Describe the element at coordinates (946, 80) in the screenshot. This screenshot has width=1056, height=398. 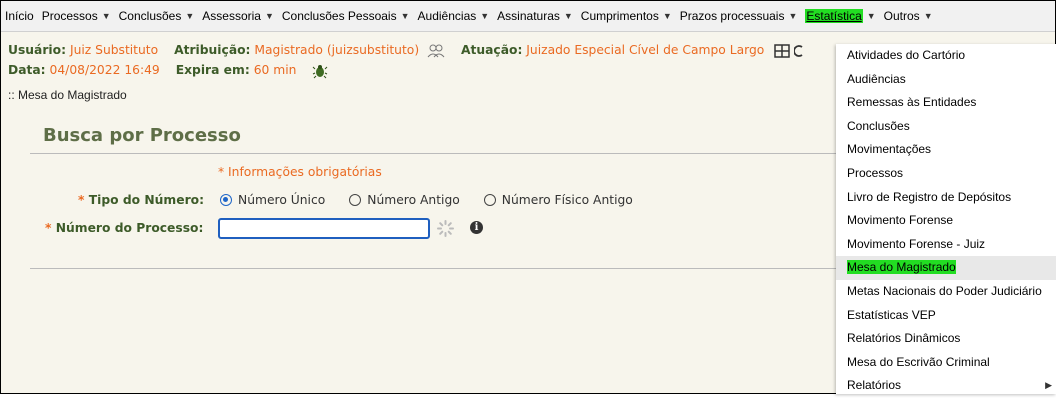
I see `dropdown-item-1: Audiências` at that location.